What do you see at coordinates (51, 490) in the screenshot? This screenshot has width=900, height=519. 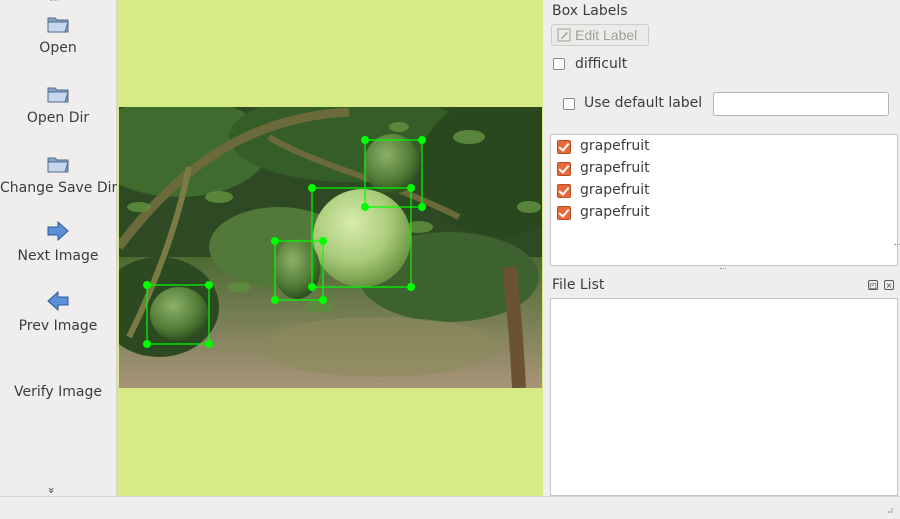 I see `toolbar-more-chevron-icon: »` at bounding box center [51, 490].